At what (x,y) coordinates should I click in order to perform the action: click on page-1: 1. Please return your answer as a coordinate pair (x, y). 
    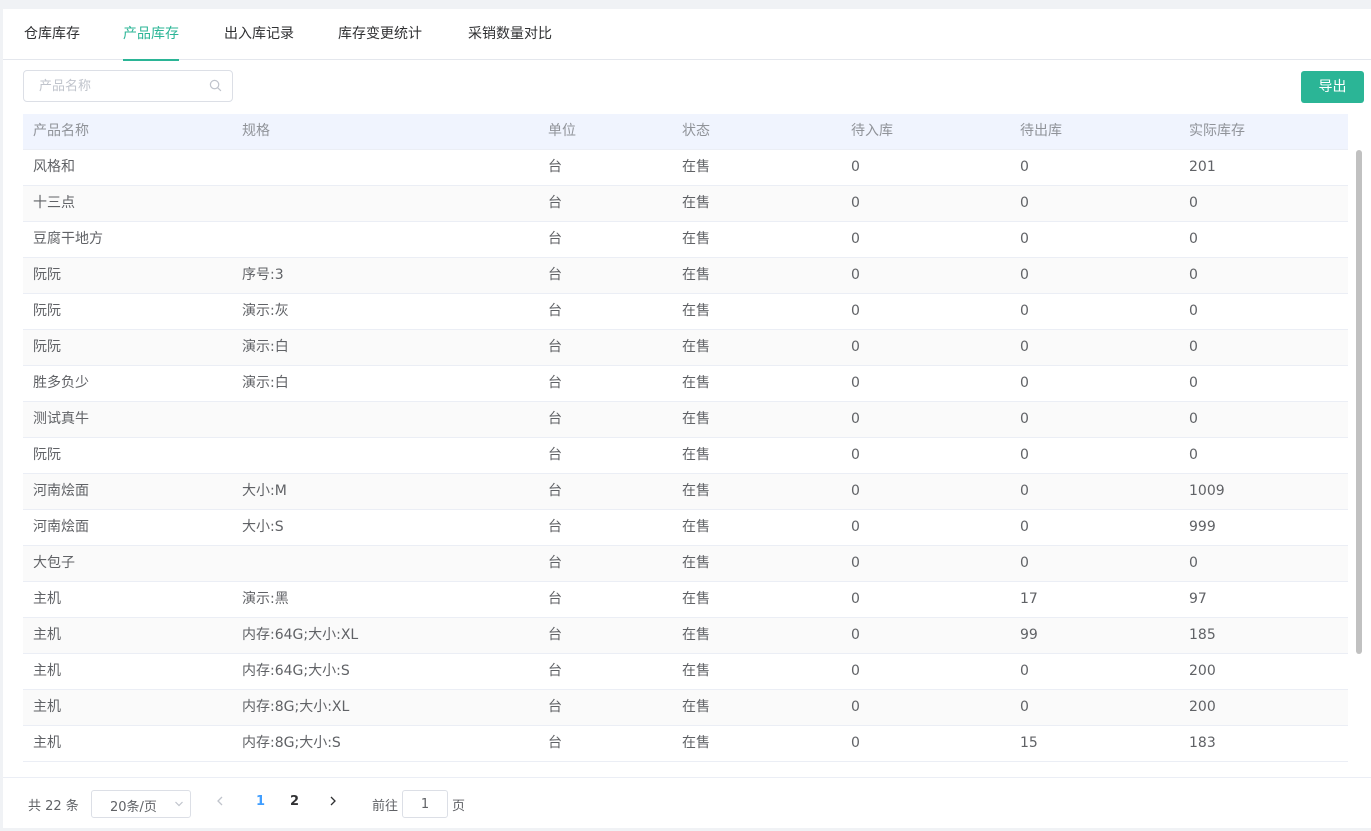
    Looking at the image, I should click on (260, 801).